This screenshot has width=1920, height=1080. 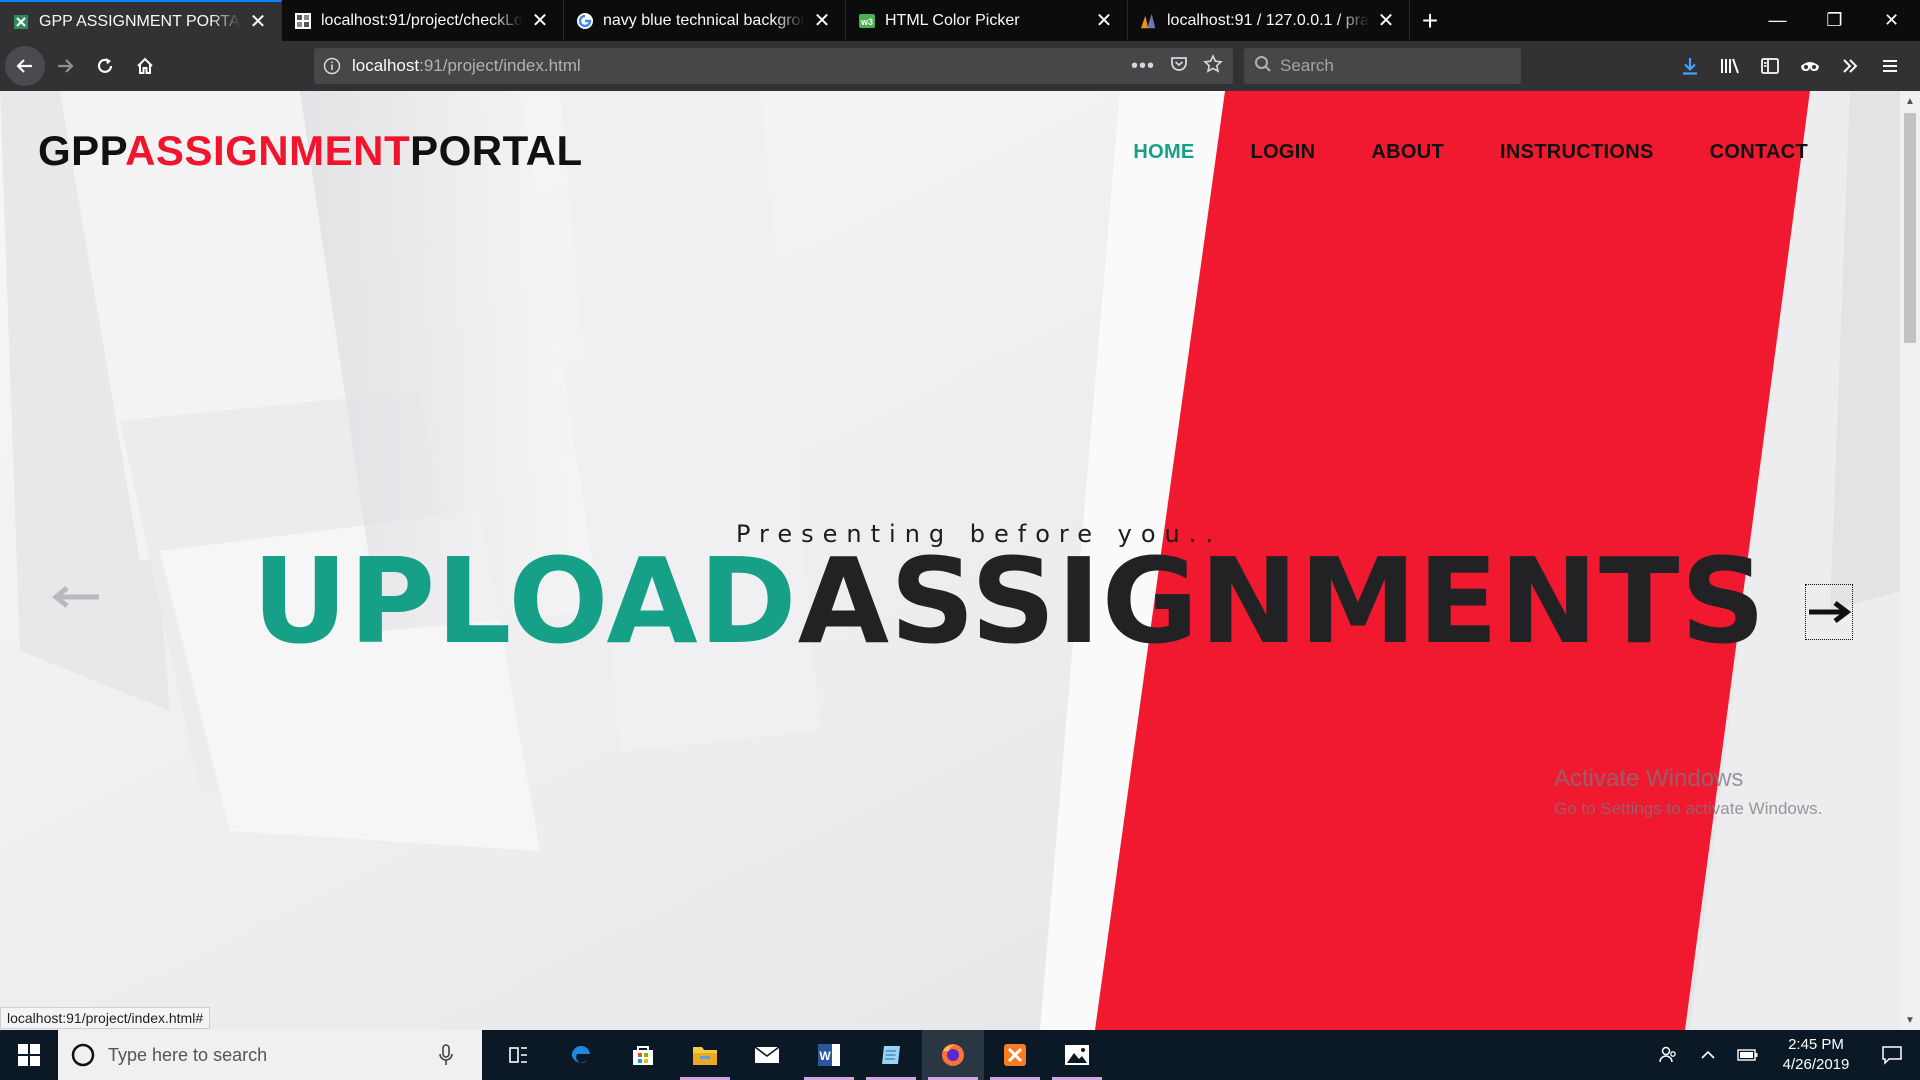 I want to click on start-button, so click(x=29, y=1055).